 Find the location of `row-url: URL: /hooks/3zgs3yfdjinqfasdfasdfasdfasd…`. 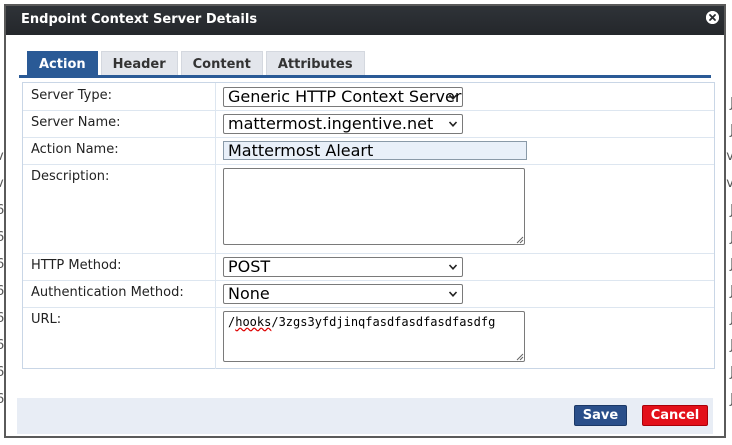

row-url: URL: /hooks/3zgs3yfdjinqfasdfasdfasdfasd… is located at coordinates (368, 338).